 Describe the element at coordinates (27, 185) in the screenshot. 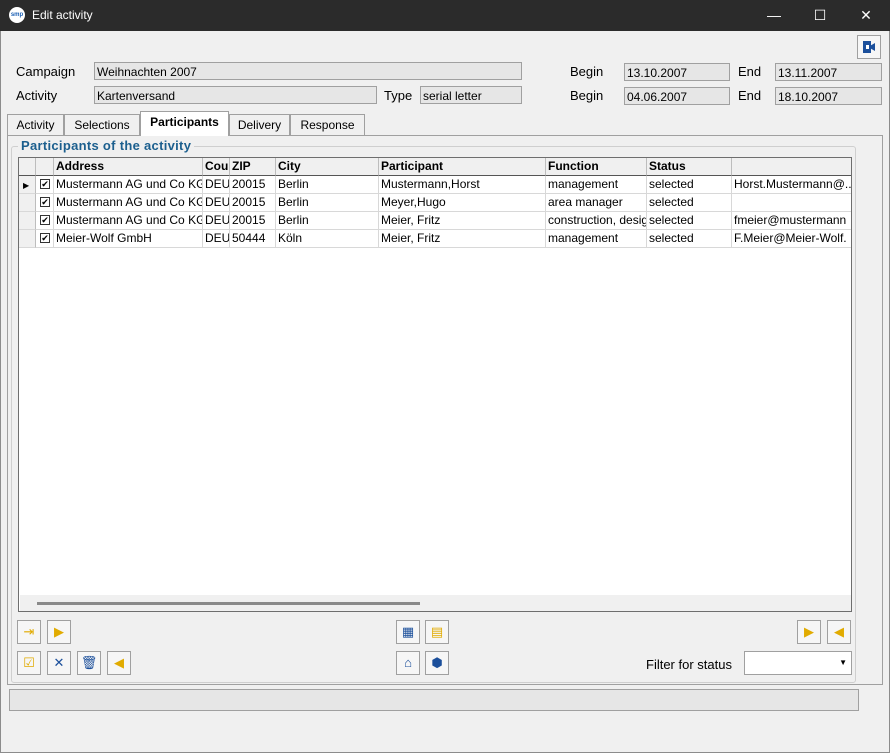

I see `row-header: ▶` at that location.